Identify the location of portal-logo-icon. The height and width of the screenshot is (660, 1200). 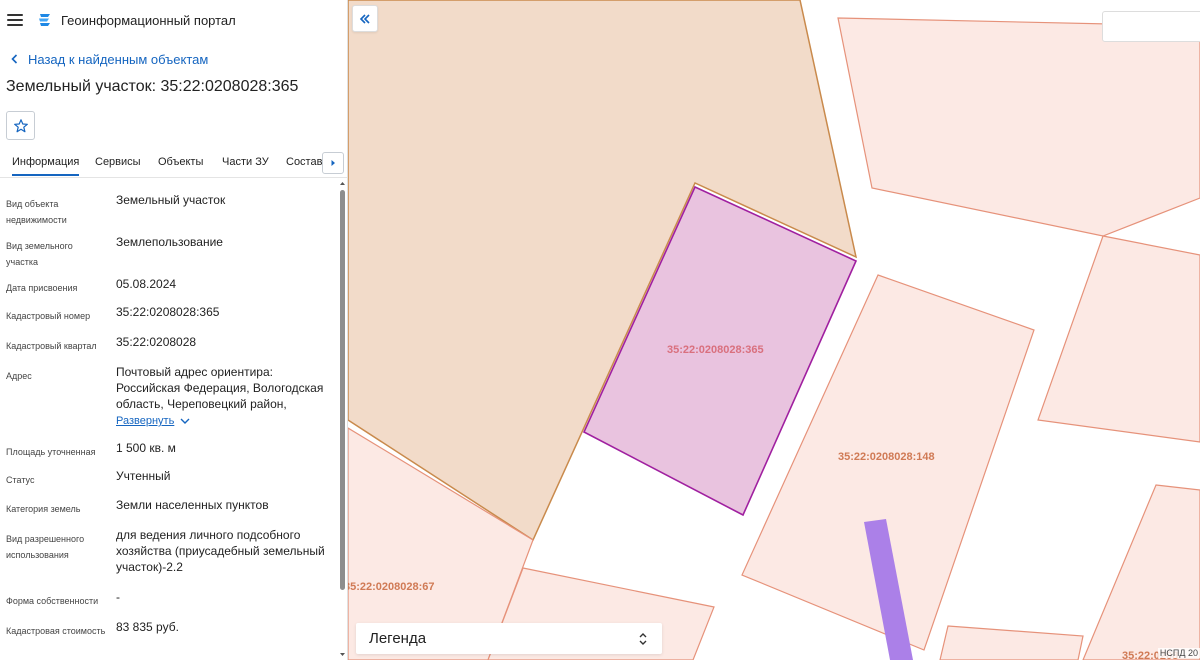
(44, 20).